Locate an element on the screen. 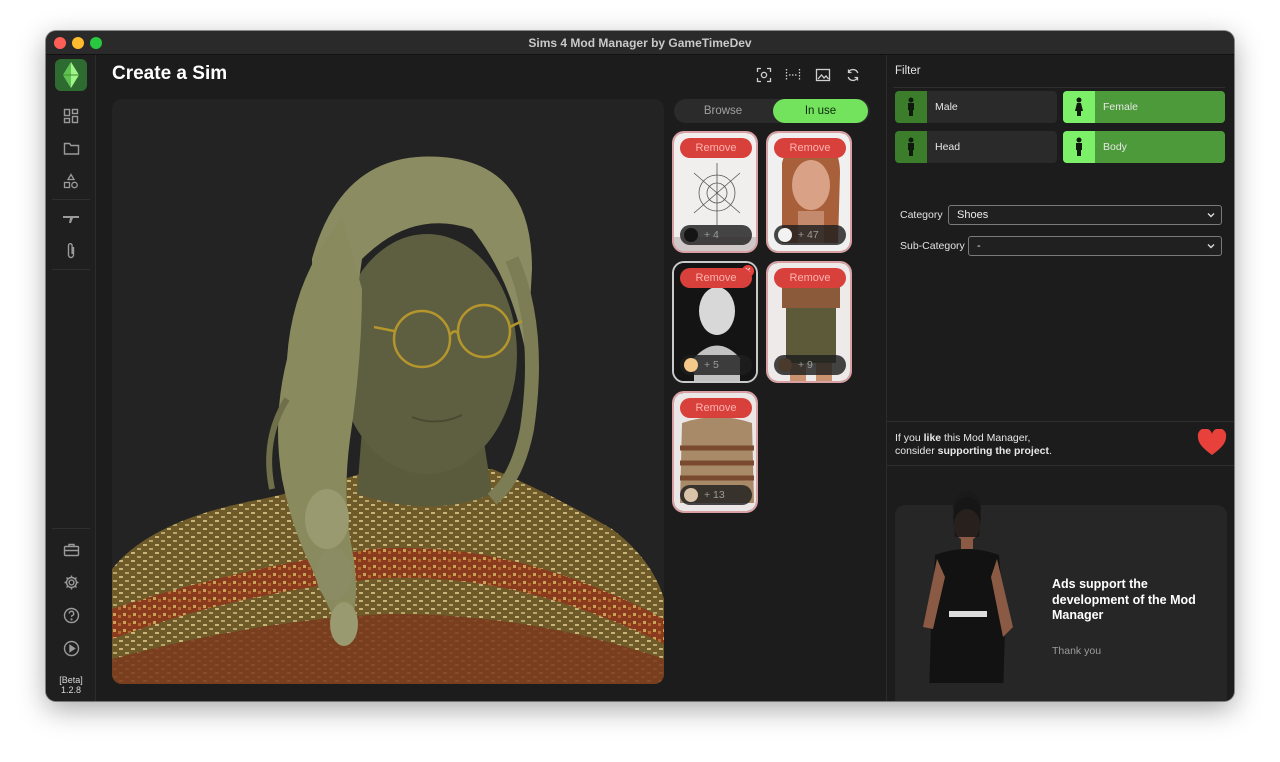  mod-card: Remove + 9 is located at coordinates (809, 322).